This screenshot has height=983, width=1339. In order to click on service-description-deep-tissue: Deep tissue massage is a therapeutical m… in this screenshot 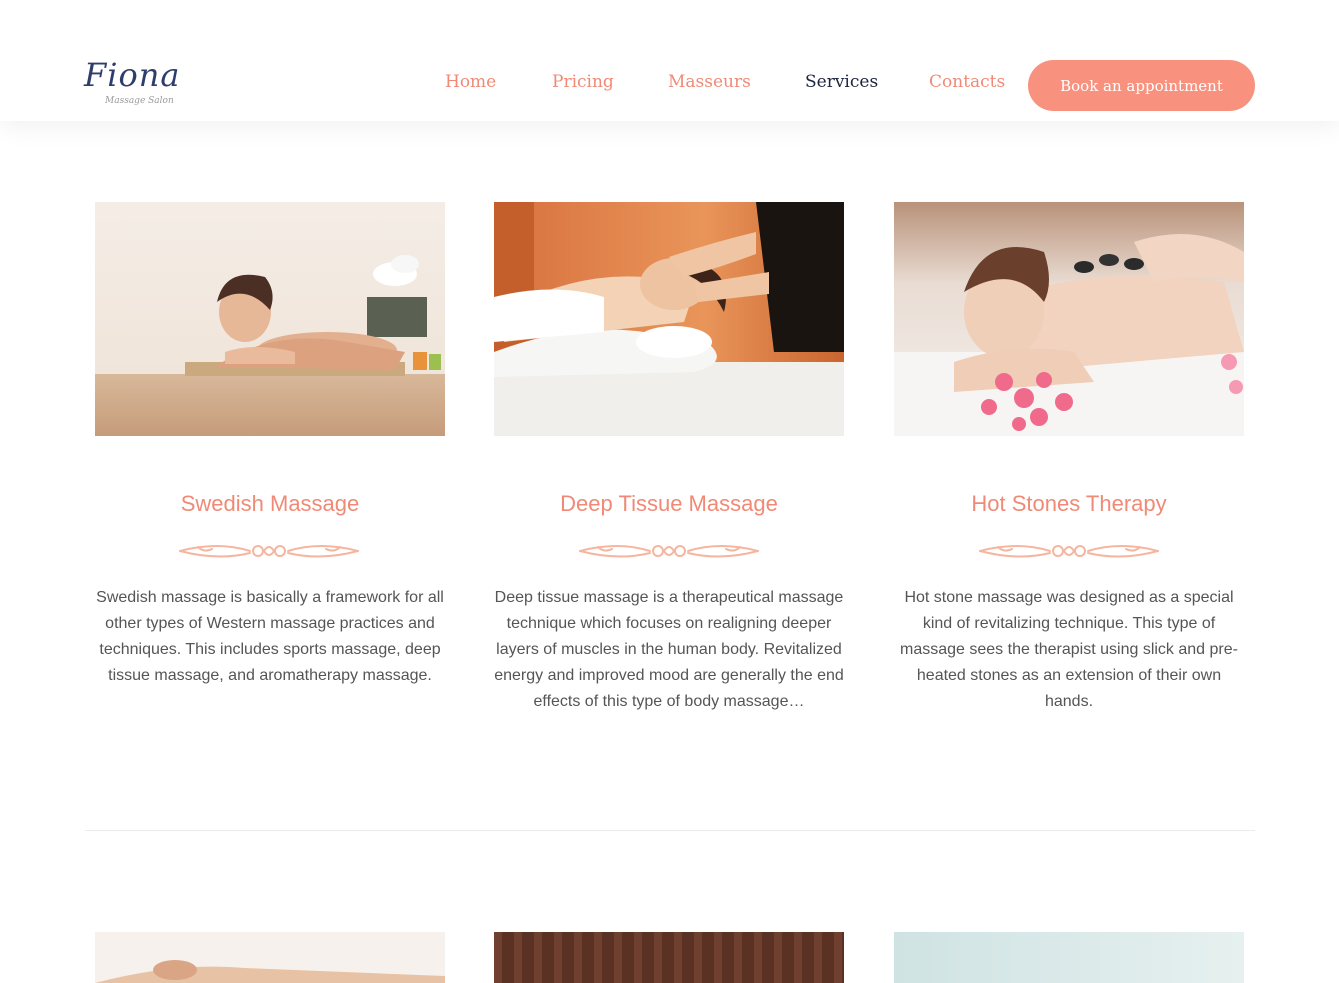, I will do `click(669, 649)`.